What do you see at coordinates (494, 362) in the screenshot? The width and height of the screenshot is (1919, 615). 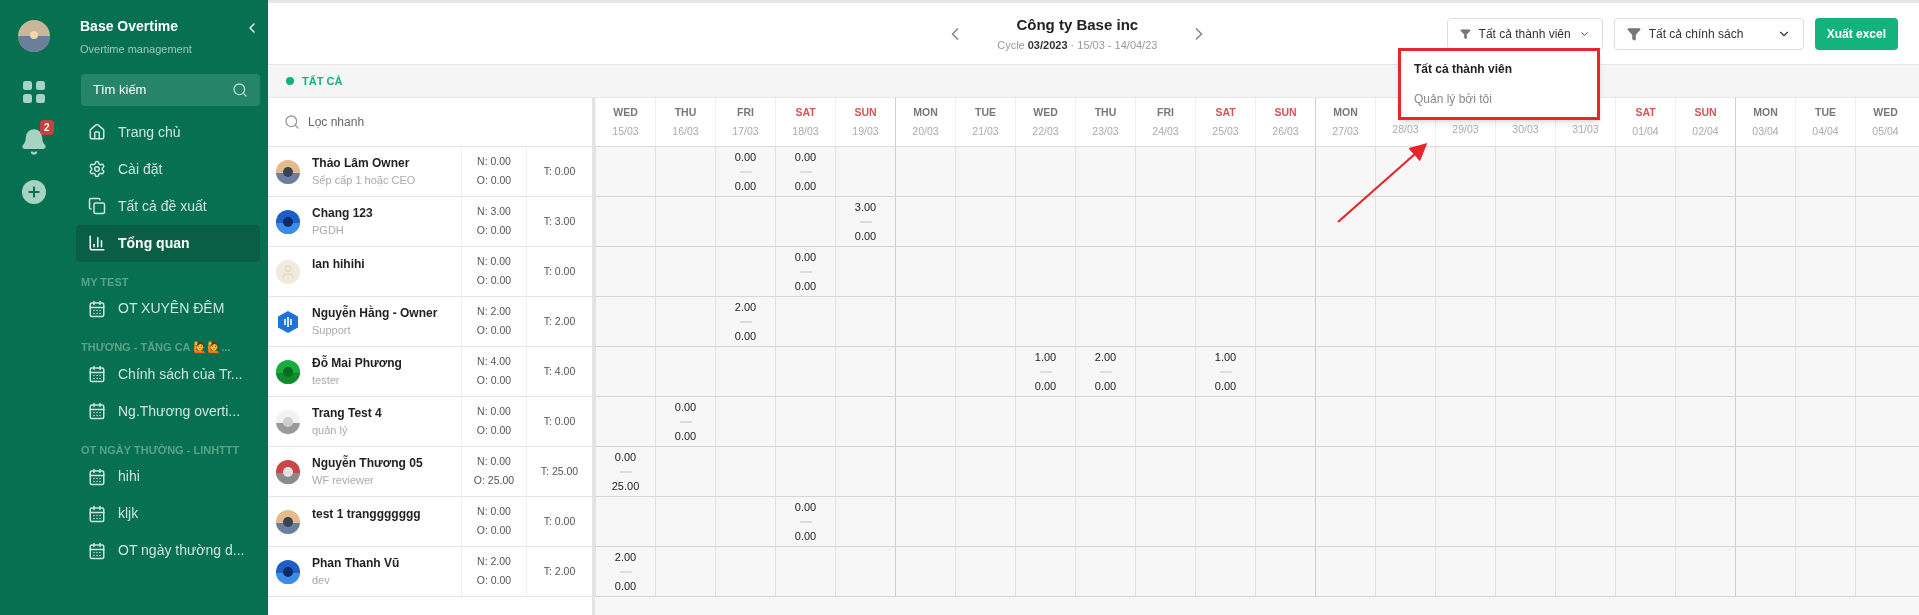 I see `normal-hours: N: 4.00` at bounding box center [494, 362].